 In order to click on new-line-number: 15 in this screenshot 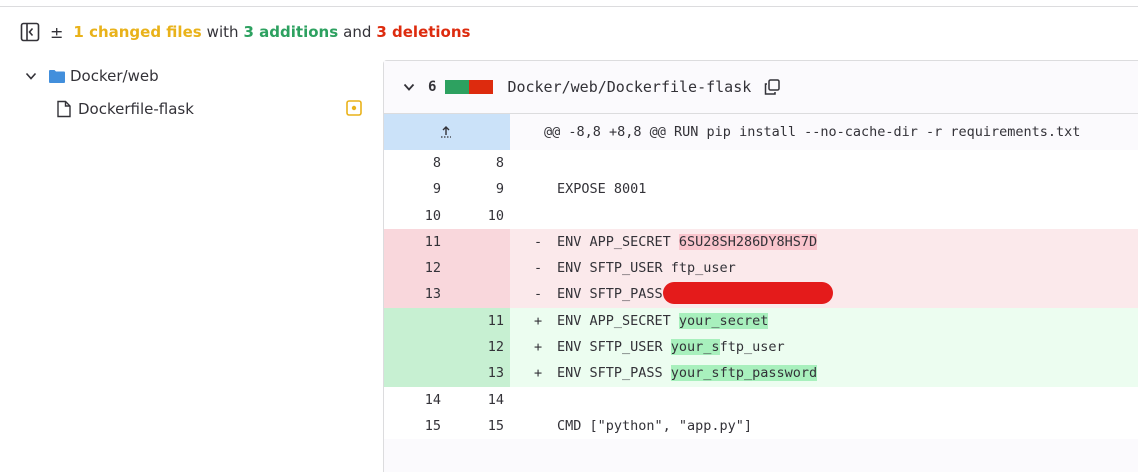, I will do `click(475, 426)`.